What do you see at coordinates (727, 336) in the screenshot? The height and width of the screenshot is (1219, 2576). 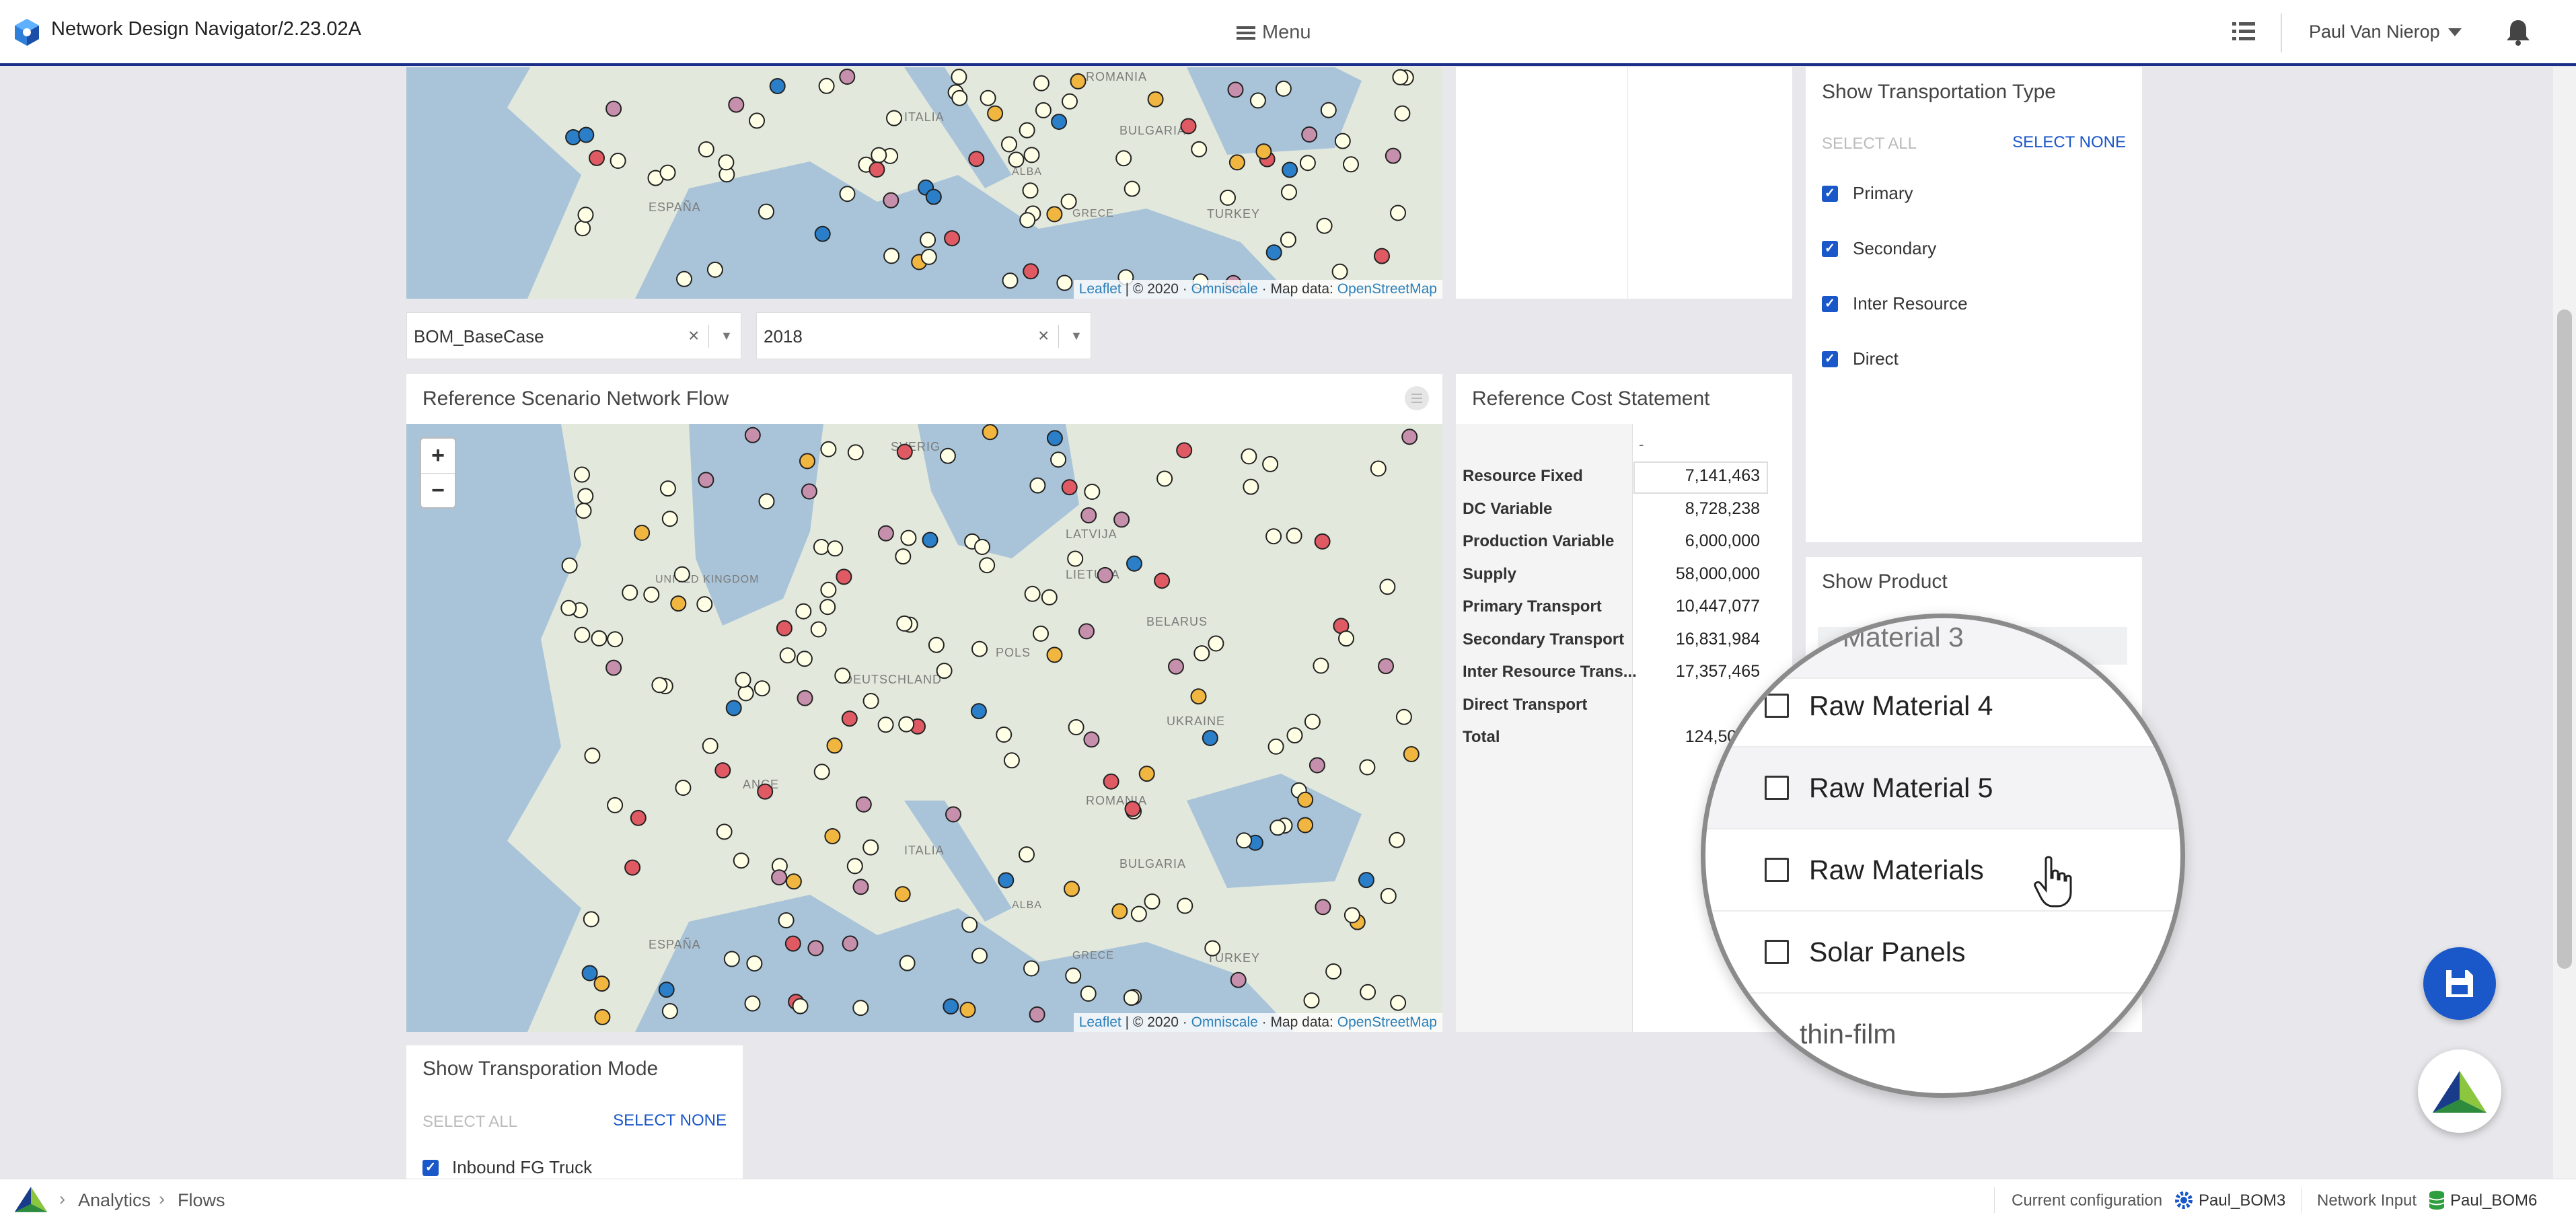 I see `scenario-caret-icon: ▼` at bounding box center [727, 336].